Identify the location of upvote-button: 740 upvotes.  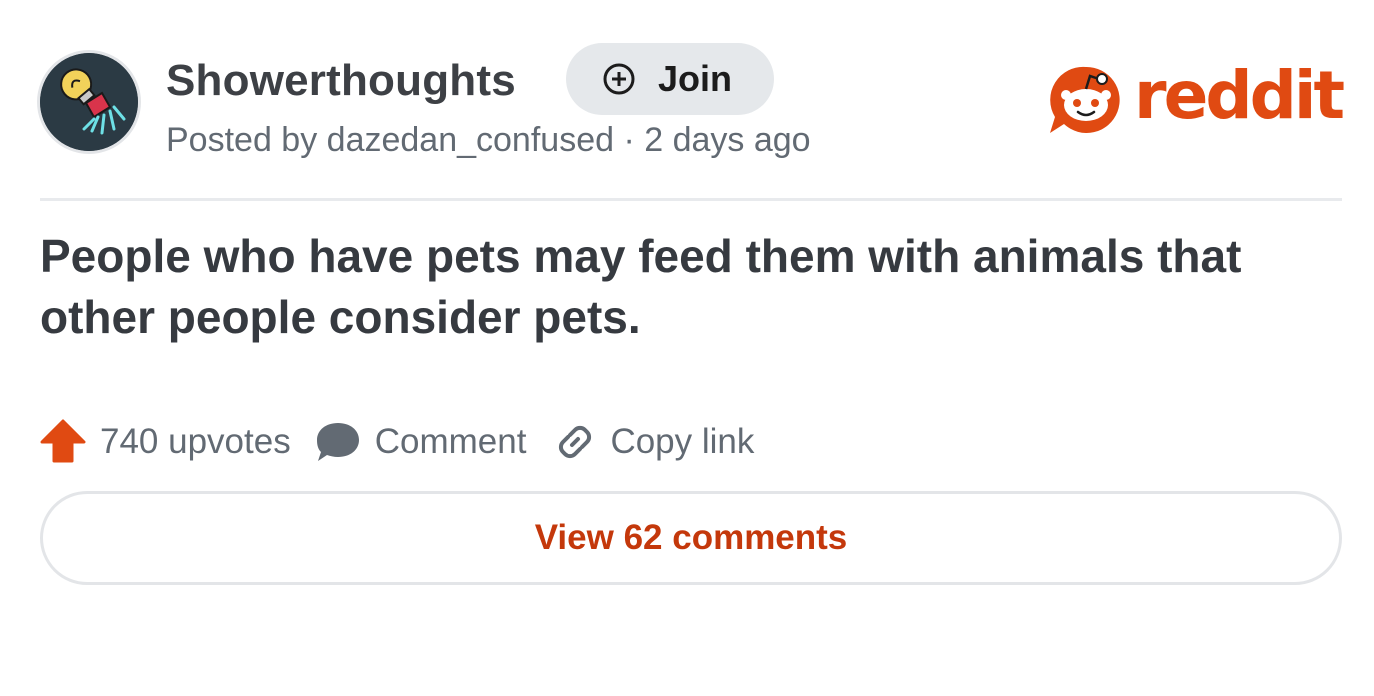
(165, 442).